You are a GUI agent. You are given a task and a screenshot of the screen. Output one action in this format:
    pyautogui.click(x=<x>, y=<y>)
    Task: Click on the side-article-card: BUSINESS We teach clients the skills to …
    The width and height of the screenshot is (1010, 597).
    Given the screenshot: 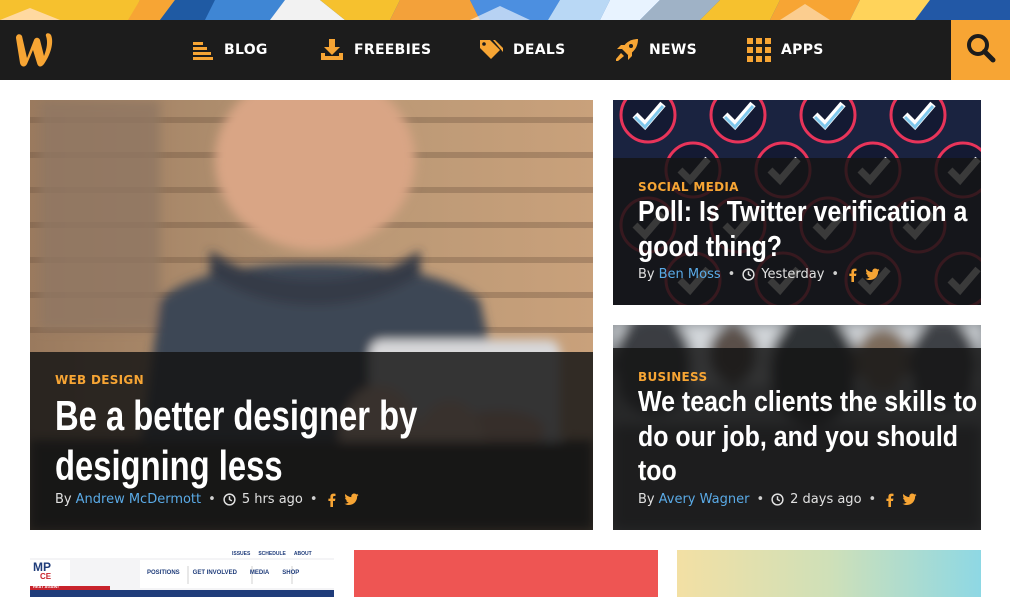 What is the action you would take?
    pyautogui.click(x=797, y=427)
    